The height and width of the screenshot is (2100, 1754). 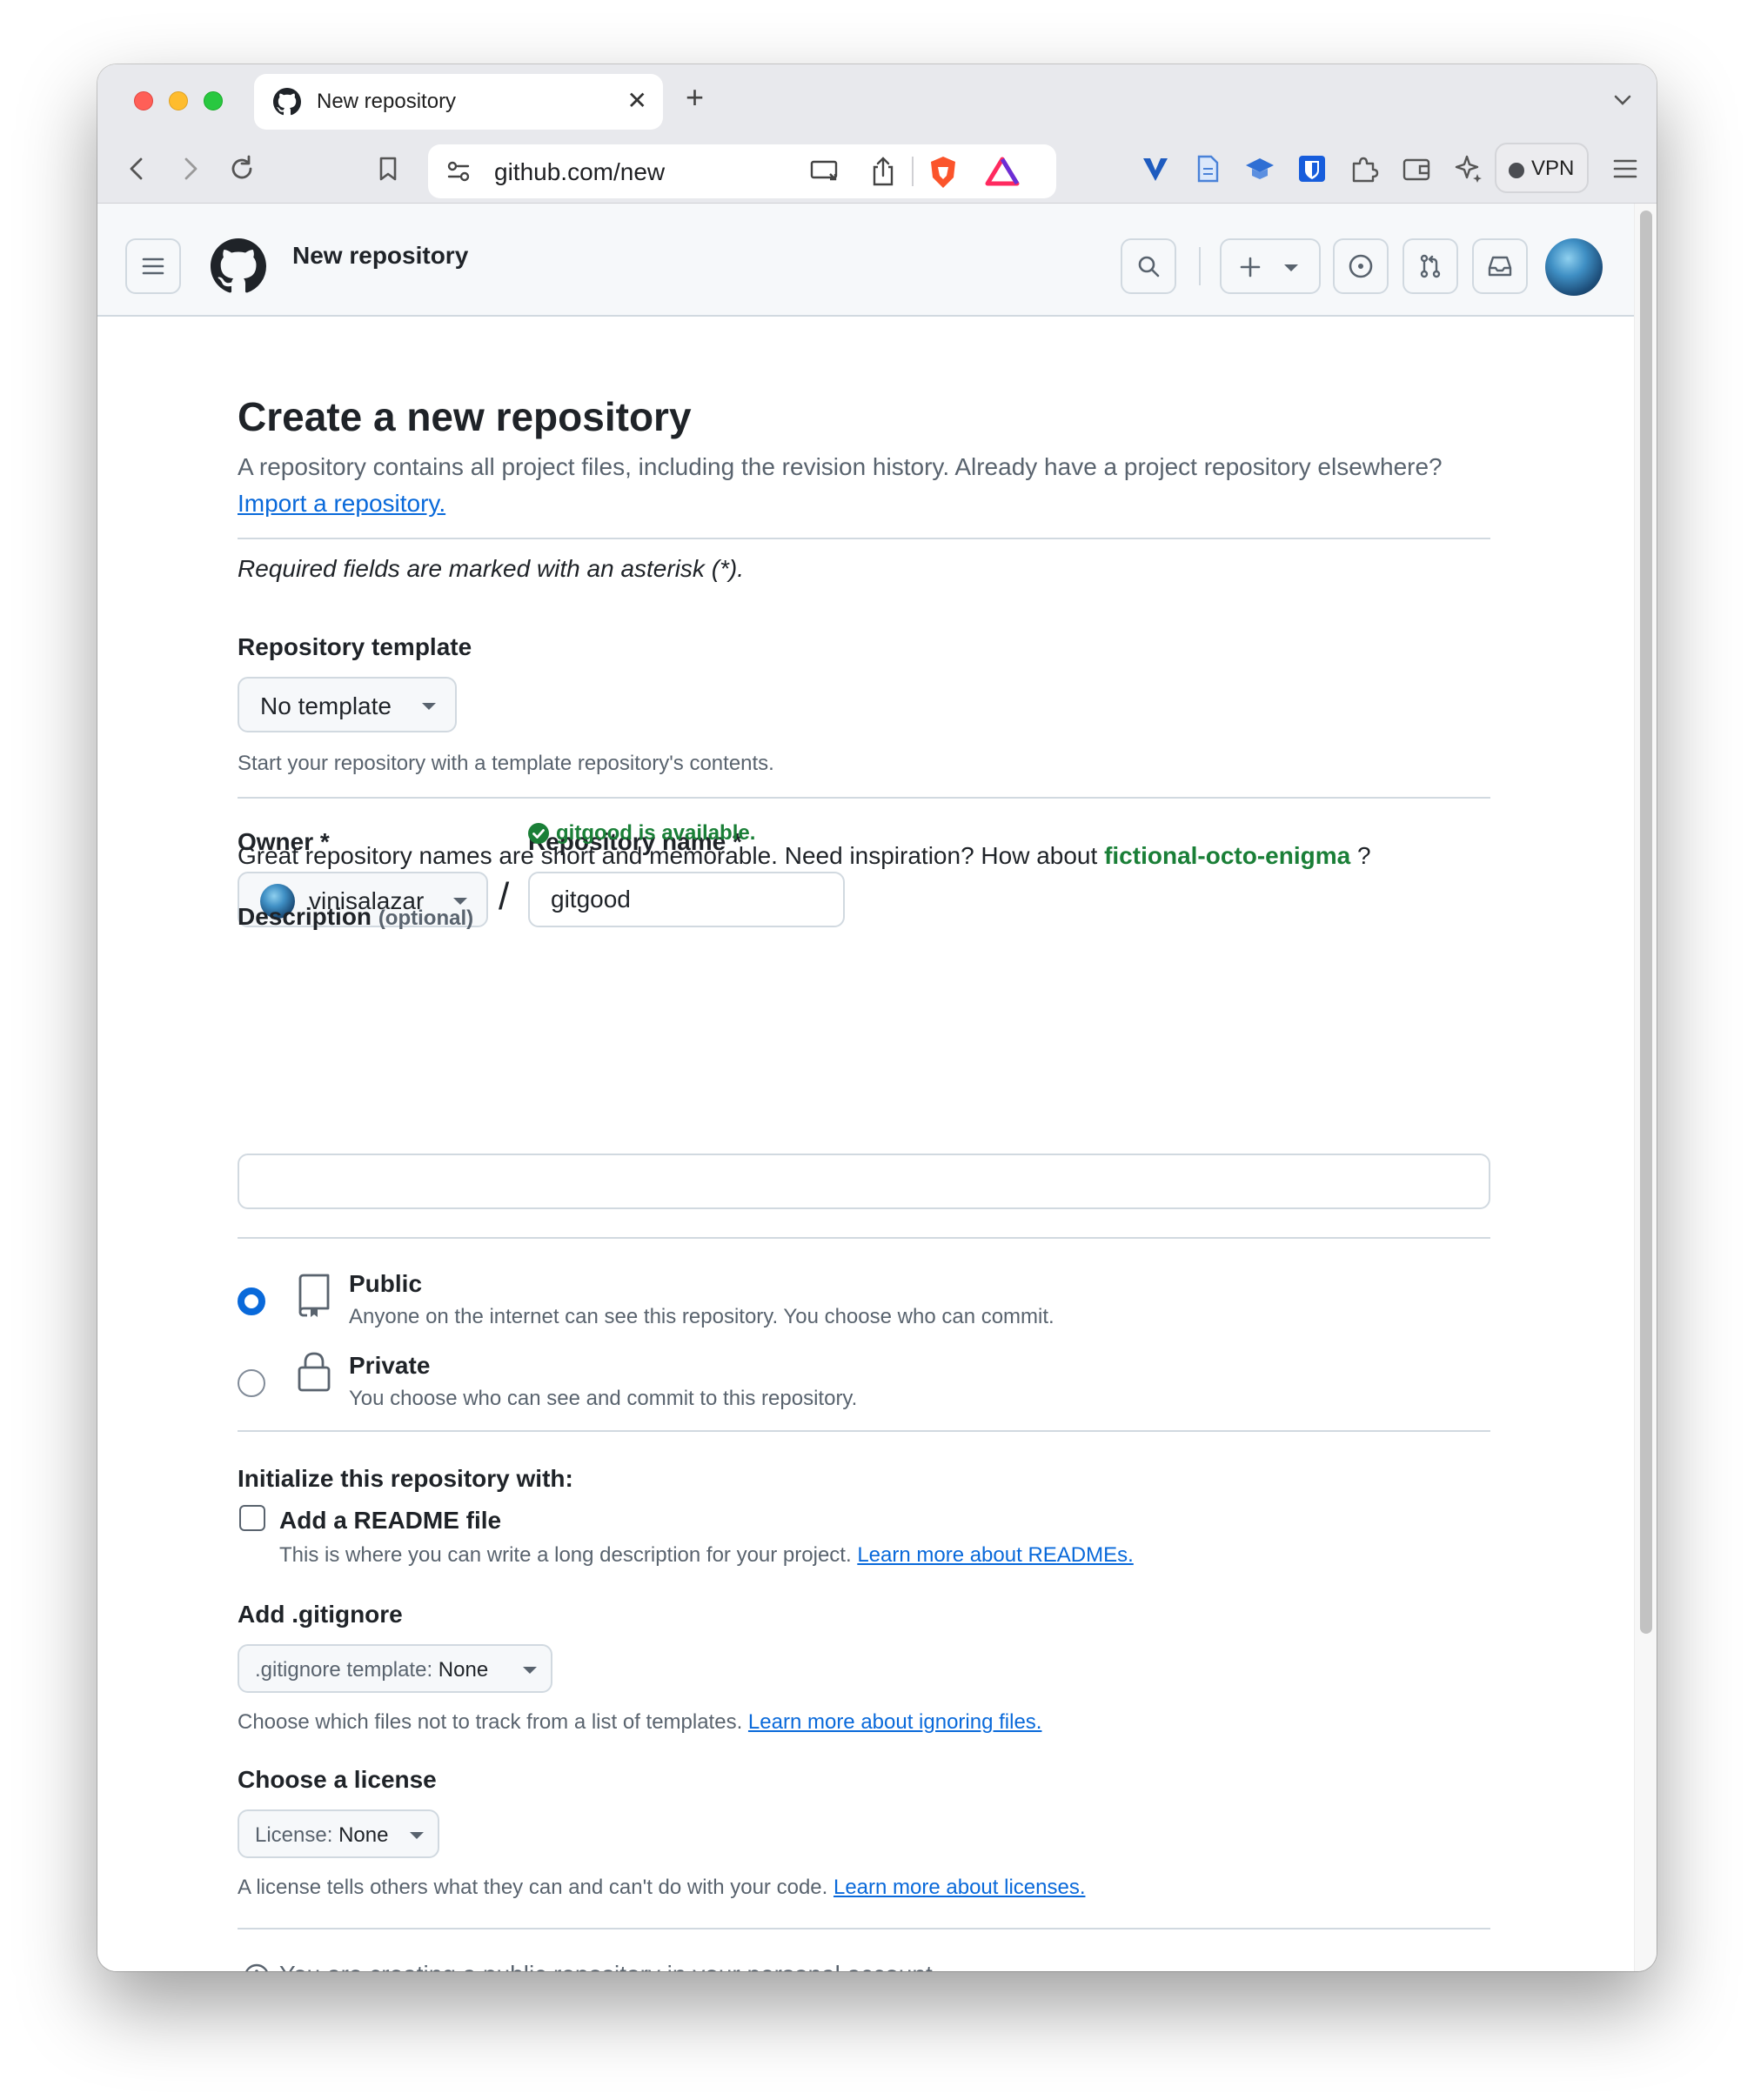 What do you see at coordinates (866, 260) in the screenshot?
I see `github-header: New repository` at bounding box center [866, 260].